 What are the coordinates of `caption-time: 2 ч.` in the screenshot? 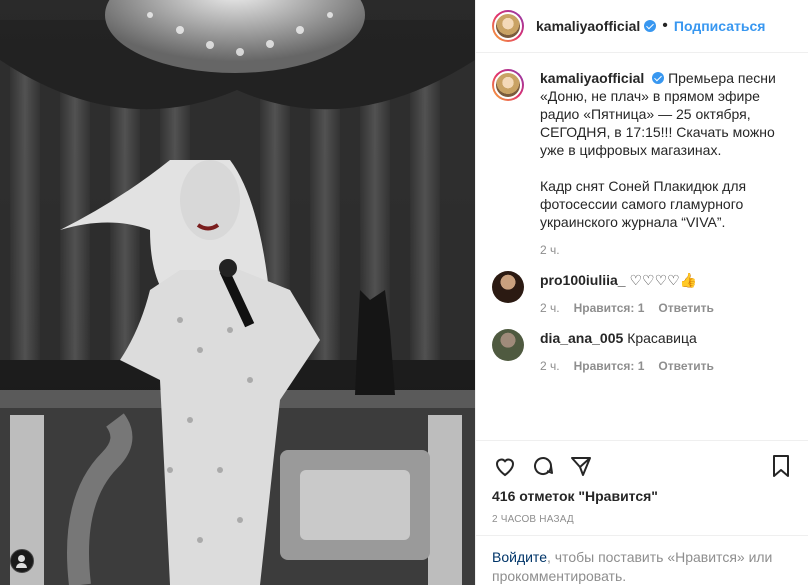 It's located at (550, 250).